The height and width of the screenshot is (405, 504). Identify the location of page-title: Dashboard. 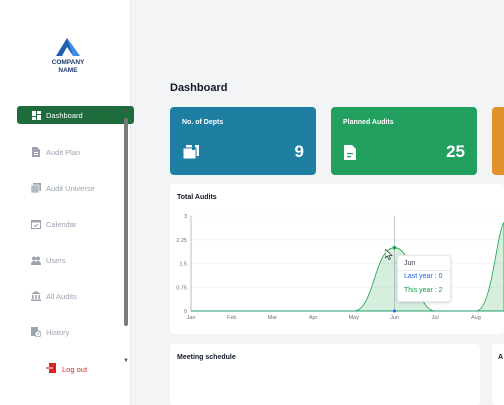
(199, 88).